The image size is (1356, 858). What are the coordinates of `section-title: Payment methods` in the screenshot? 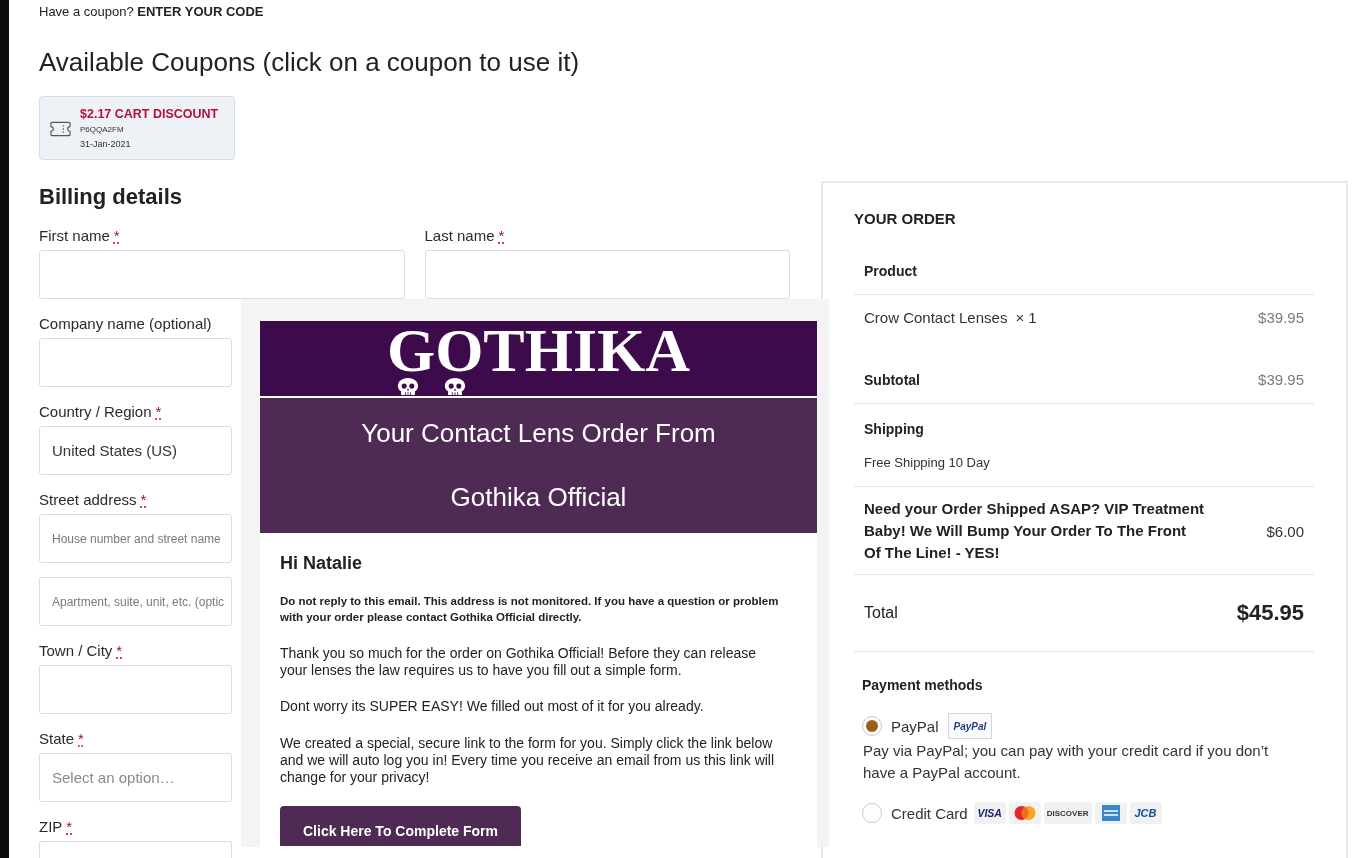 It's located at (923, 685).